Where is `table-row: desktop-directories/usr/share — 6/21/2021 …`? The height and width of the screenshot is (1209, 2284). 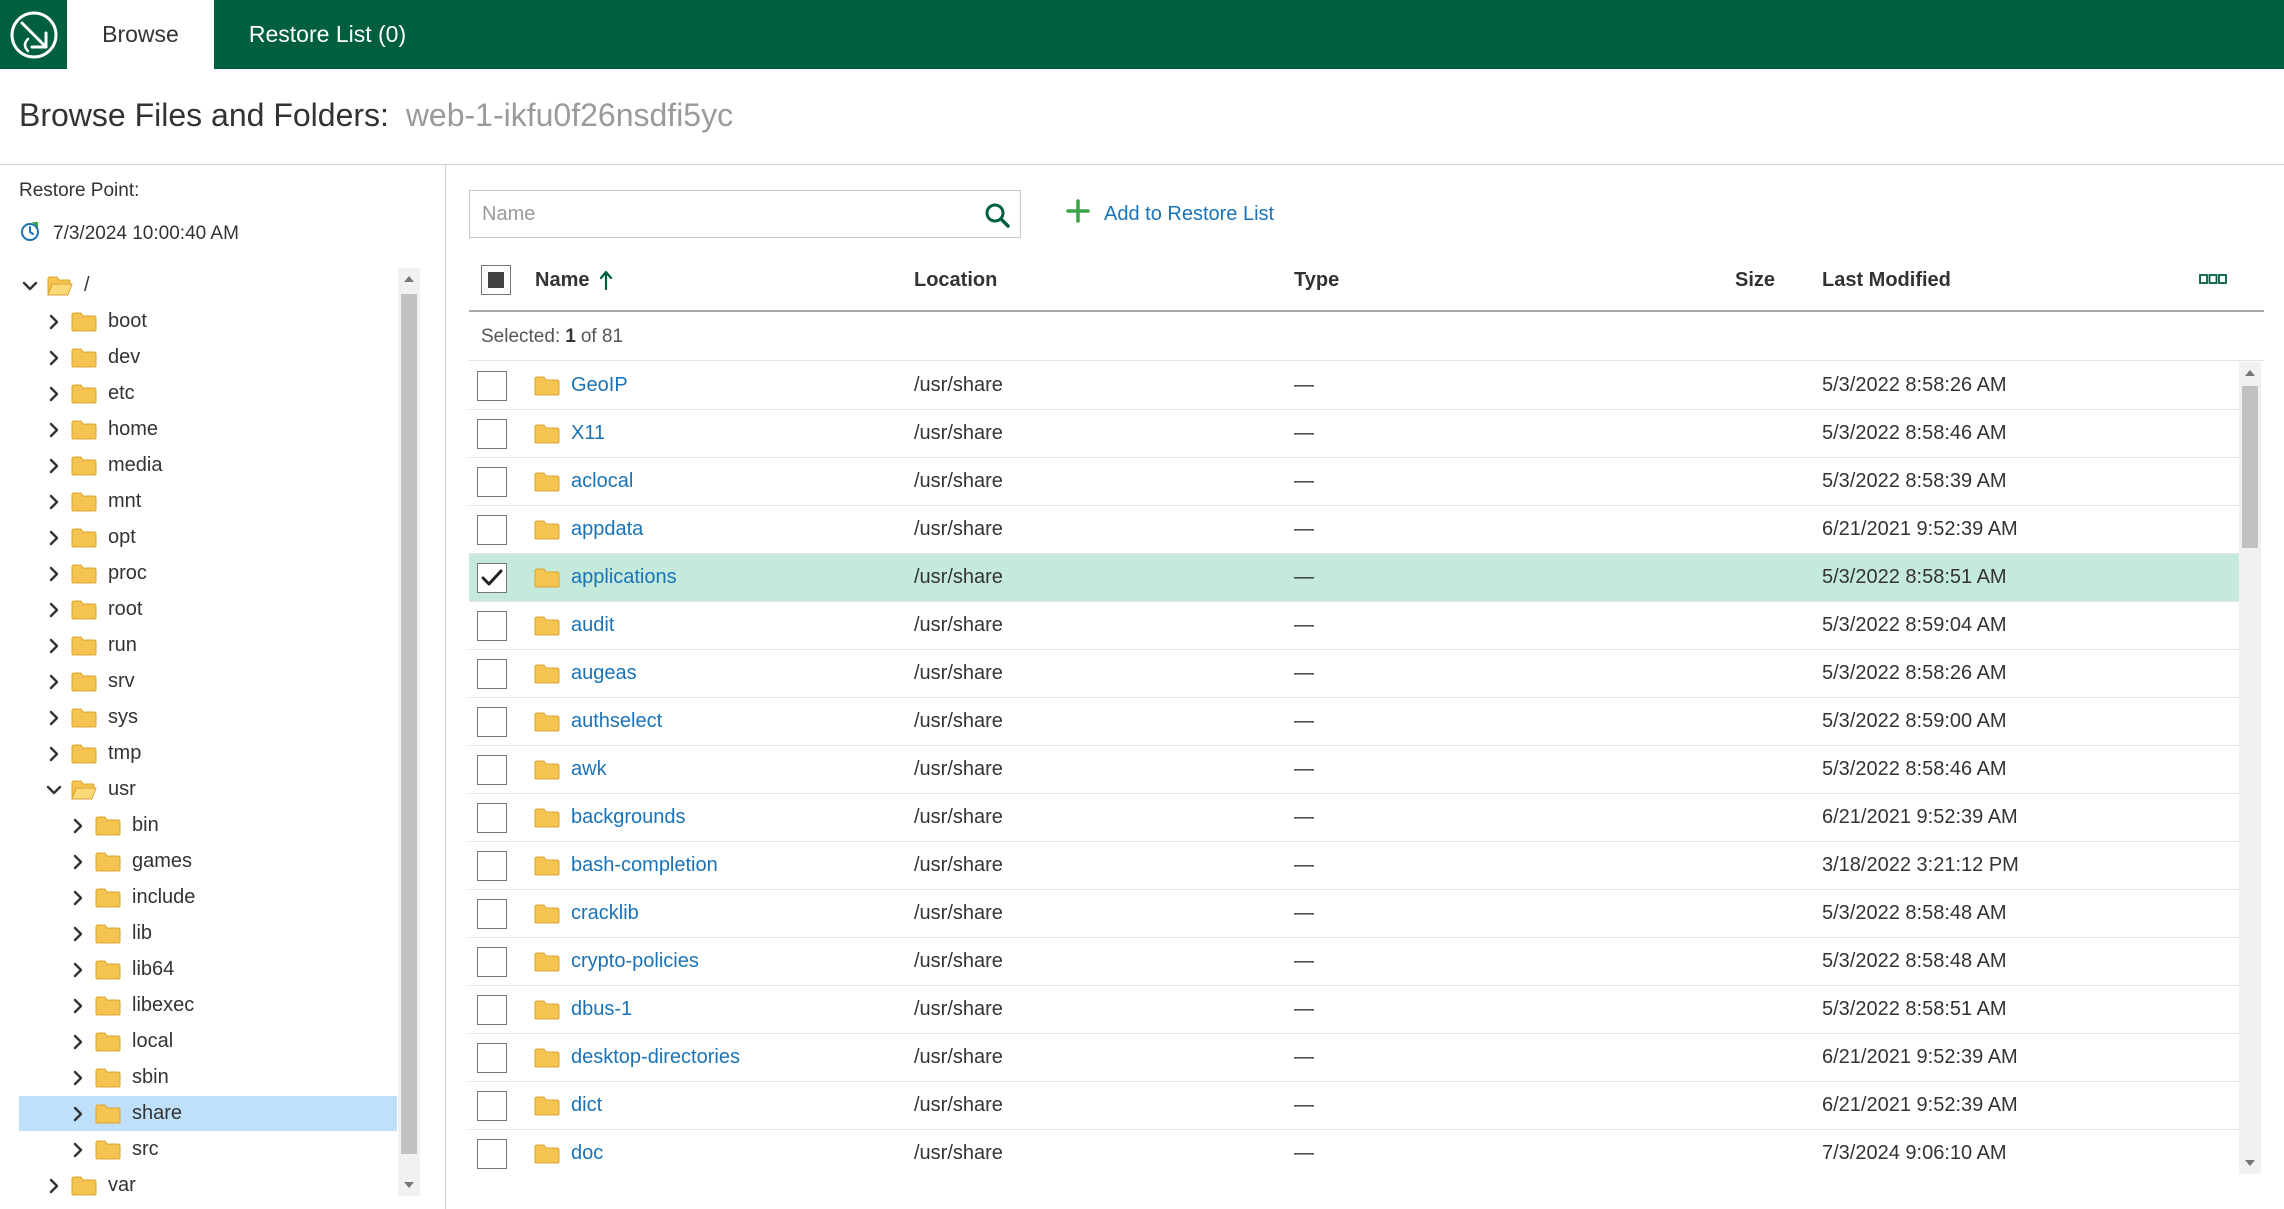 table-row: desktop-directories/usr/share — 6/21/2021 … is located at coordinates (1354, 1058).